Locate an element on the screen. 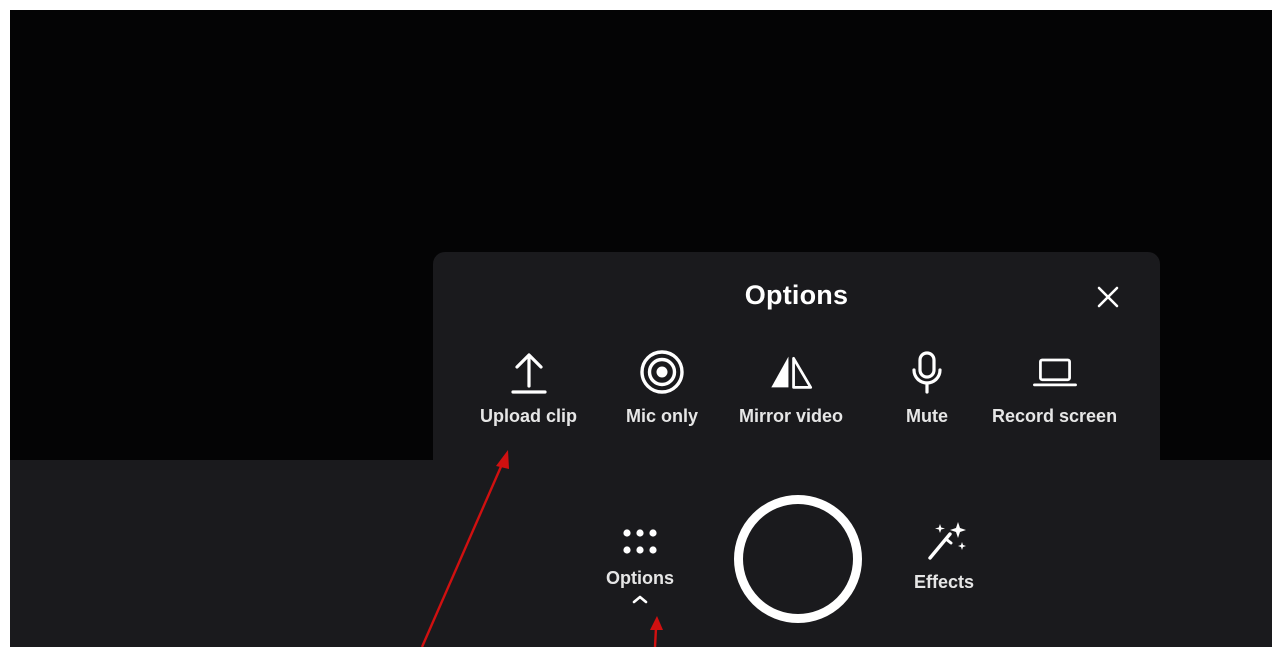  mirror-icon is located at coordinates (792, 372).